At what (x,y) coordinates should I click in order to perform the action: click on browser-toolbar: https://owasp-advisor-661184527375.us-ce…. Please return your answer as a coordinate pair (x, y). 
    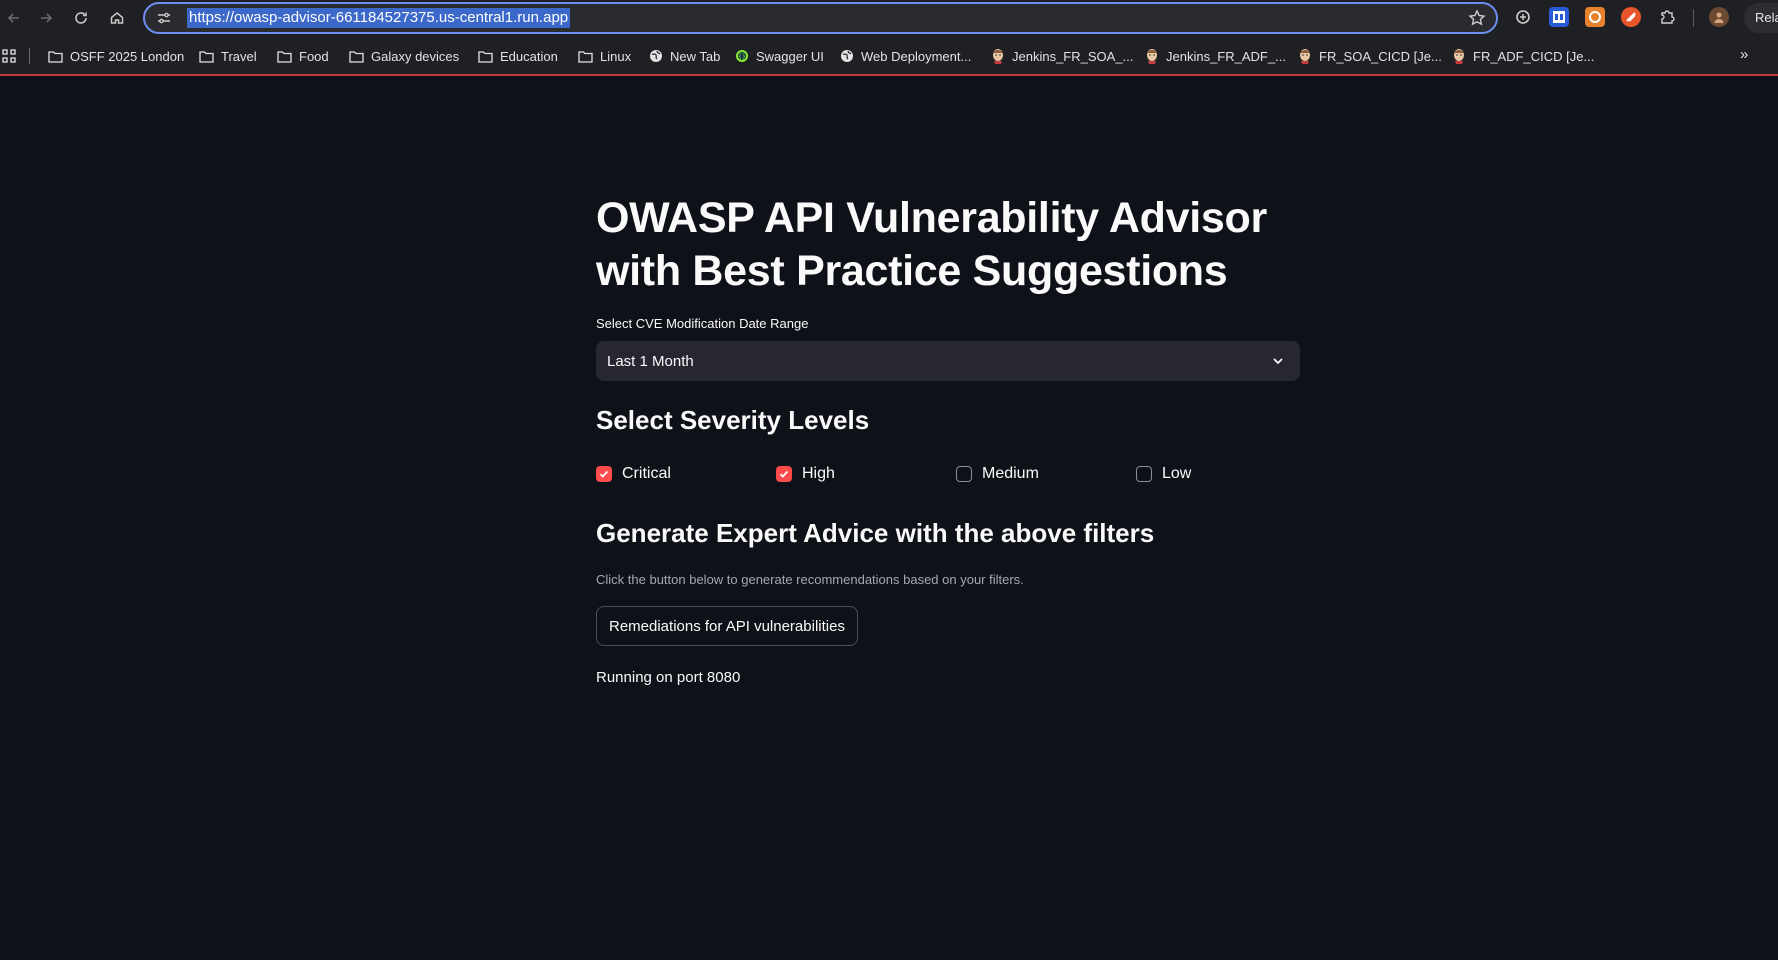
    Looking at the image, I should click on (889, 18).